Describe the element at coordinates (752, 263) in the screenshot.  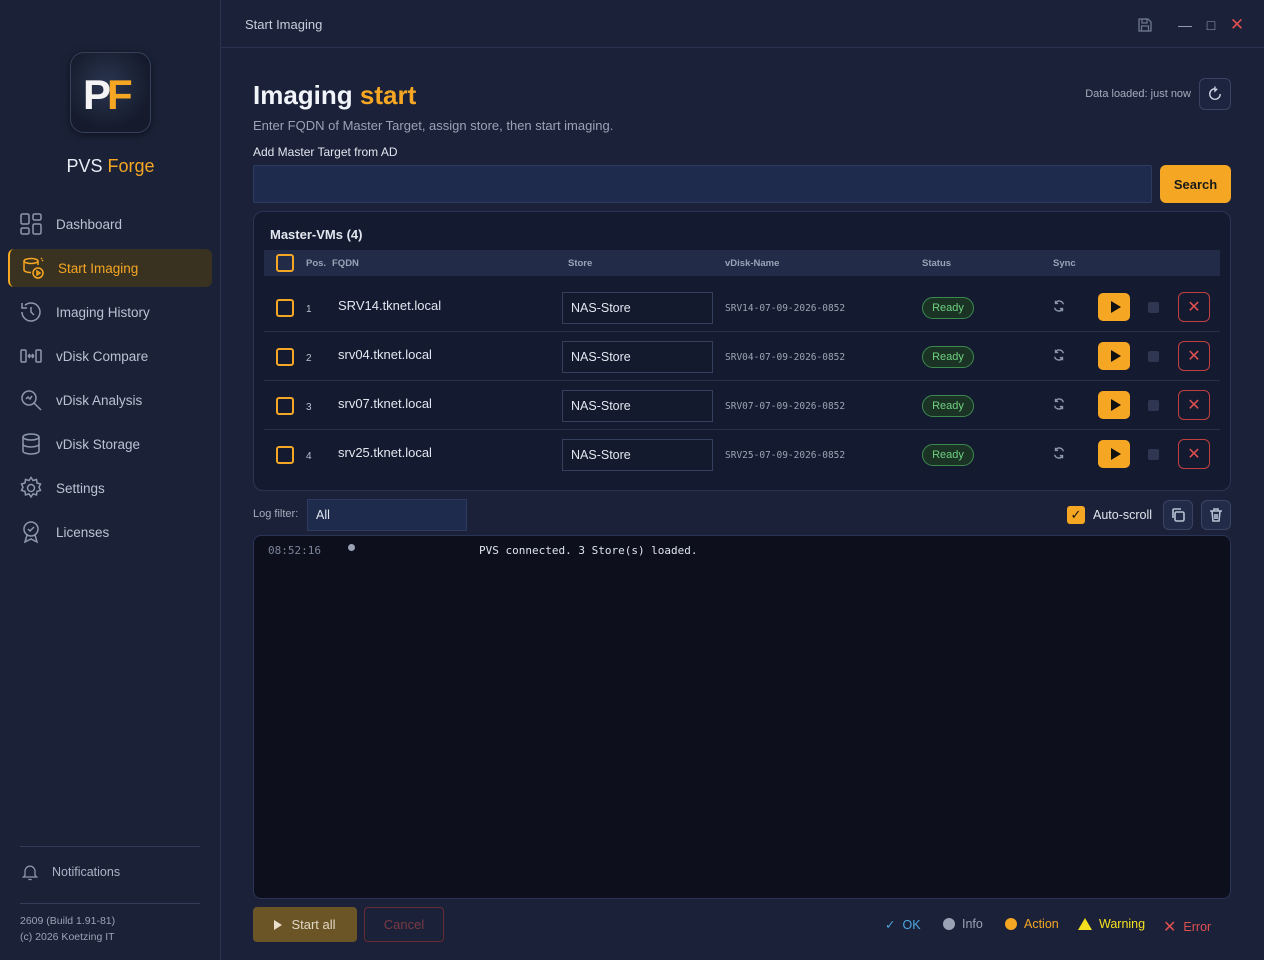
I see `col-vdisk: vDisk-Name` at that location.